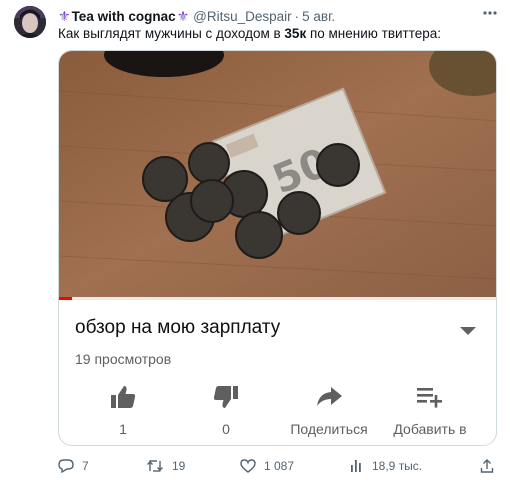  What do you see at coordinates (123, 397) in the screenshot?
I see `thumbs-up-icon` at bounding box center [123, 397].